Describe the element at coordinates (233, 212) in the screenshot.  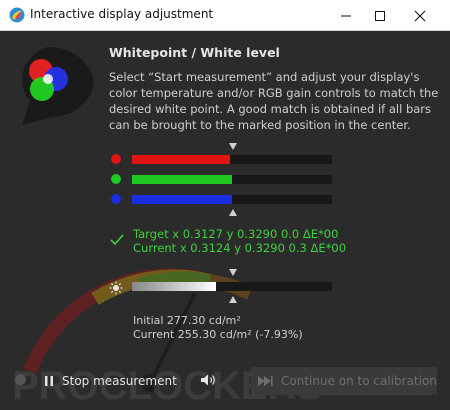
I see `target-marker-bottom` at that location.